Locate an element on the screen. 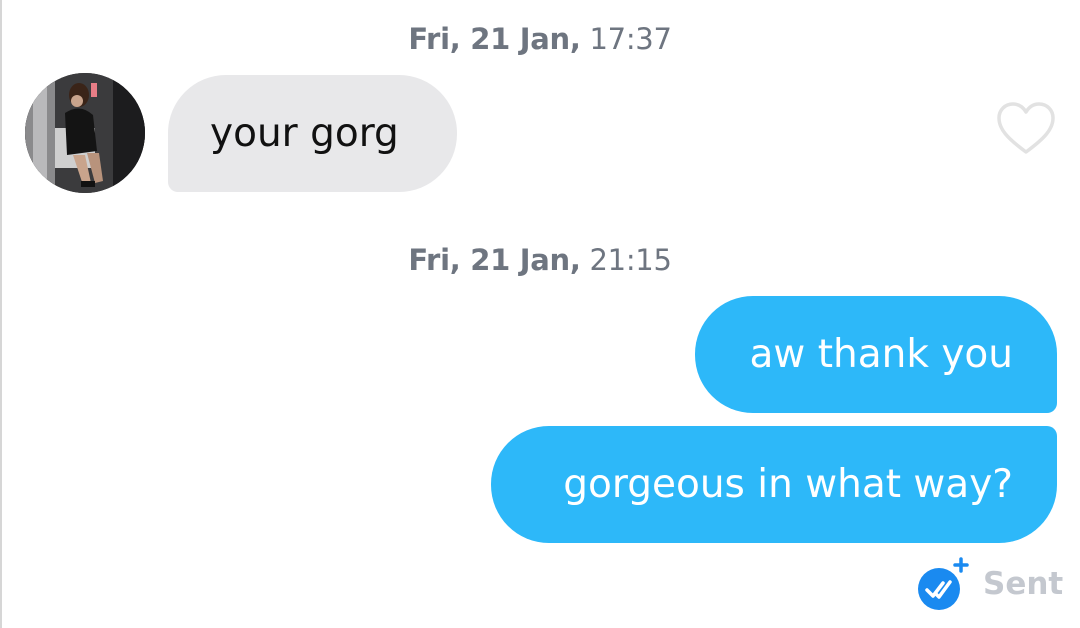 Image resolution: width=1080 pixels, height=628 pixels. timestamp-1: Fri, 21 Jan, 17:37 is located at coordinates (540, 39).